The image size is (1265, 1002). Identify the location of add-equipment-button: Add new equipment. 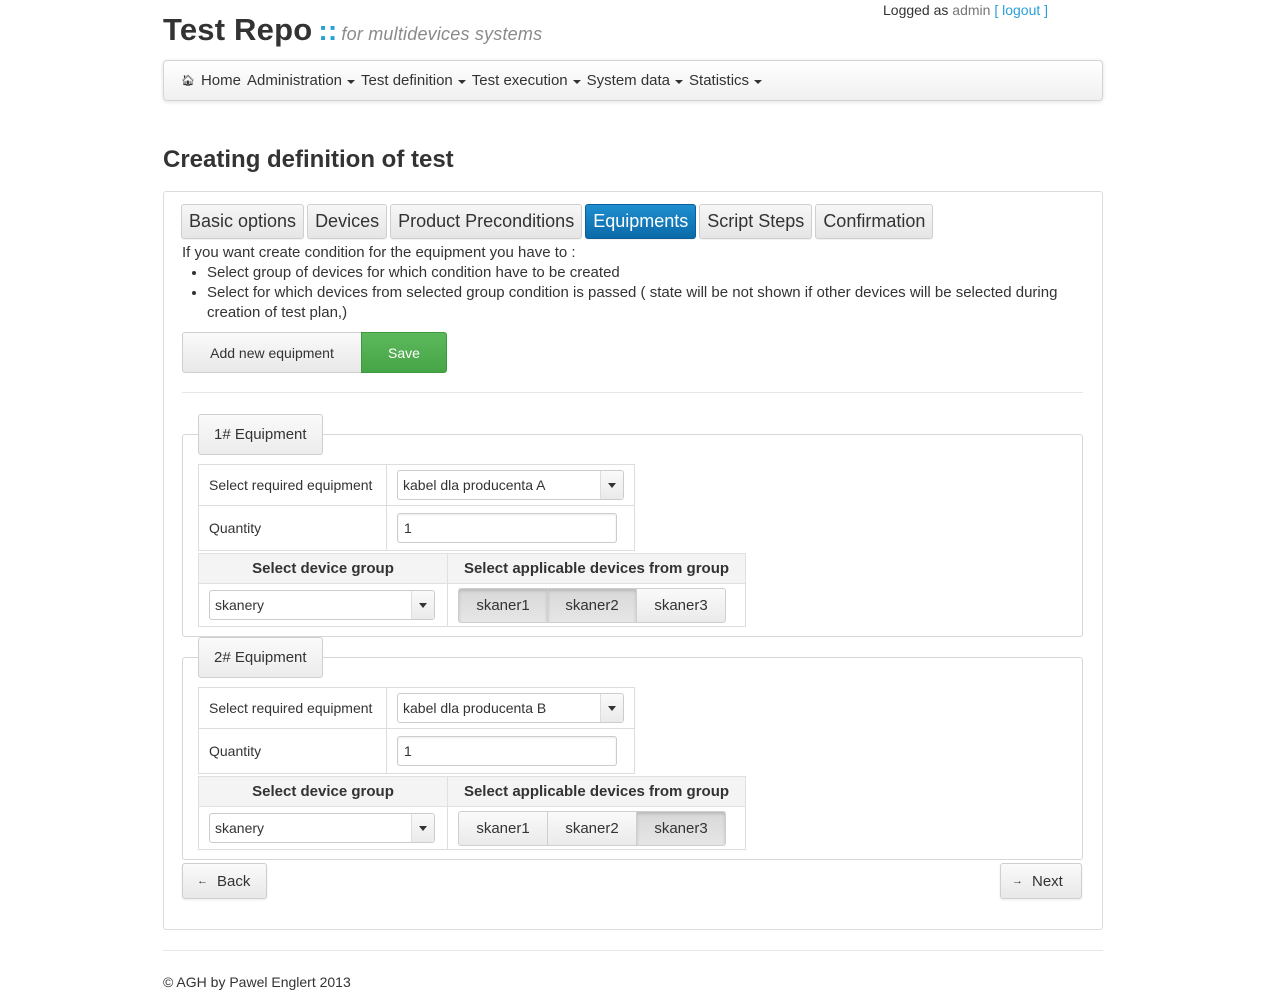
(272, 352).